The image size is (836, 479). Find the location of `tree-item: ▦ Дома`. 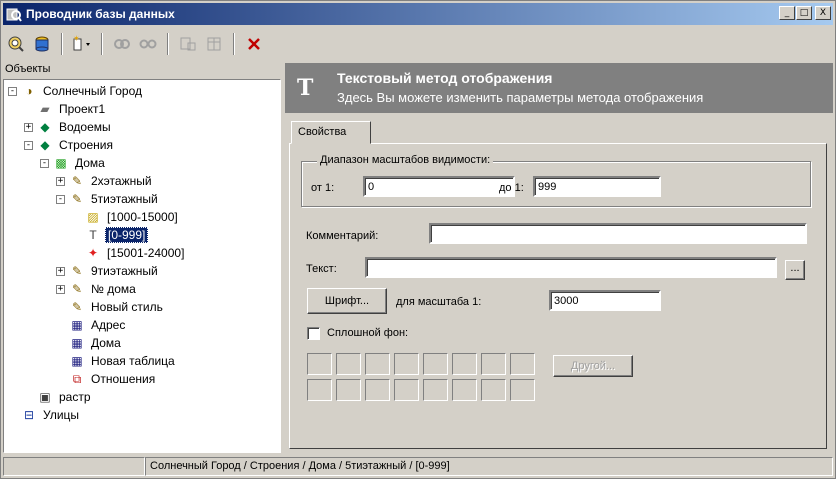

tree-item: ▦ Дома is located at coordinates (89, 343).